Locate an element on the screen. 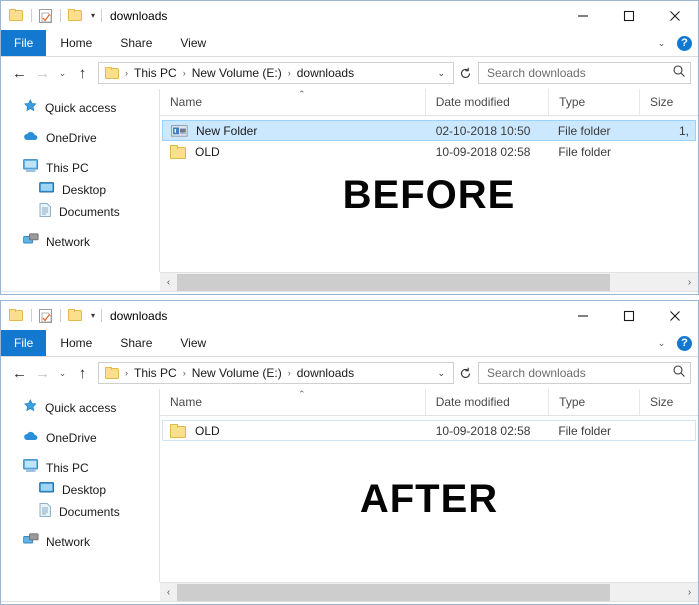  file-date-cell: 02-10-2018 10:50 is located at coordinates (483, 130).